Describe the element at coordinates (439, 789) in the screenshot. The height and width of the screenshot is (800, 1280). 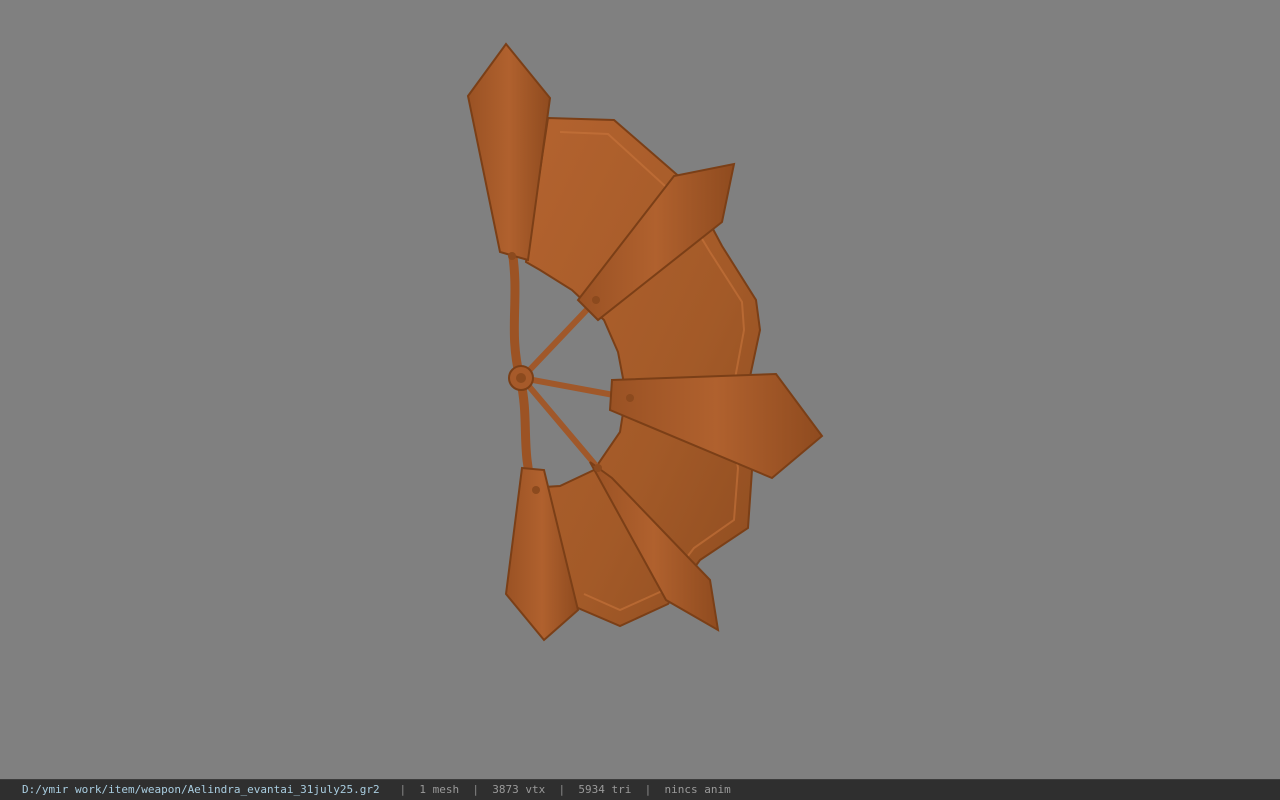
I see `mesh-count-label: 1 mesh` at that location.